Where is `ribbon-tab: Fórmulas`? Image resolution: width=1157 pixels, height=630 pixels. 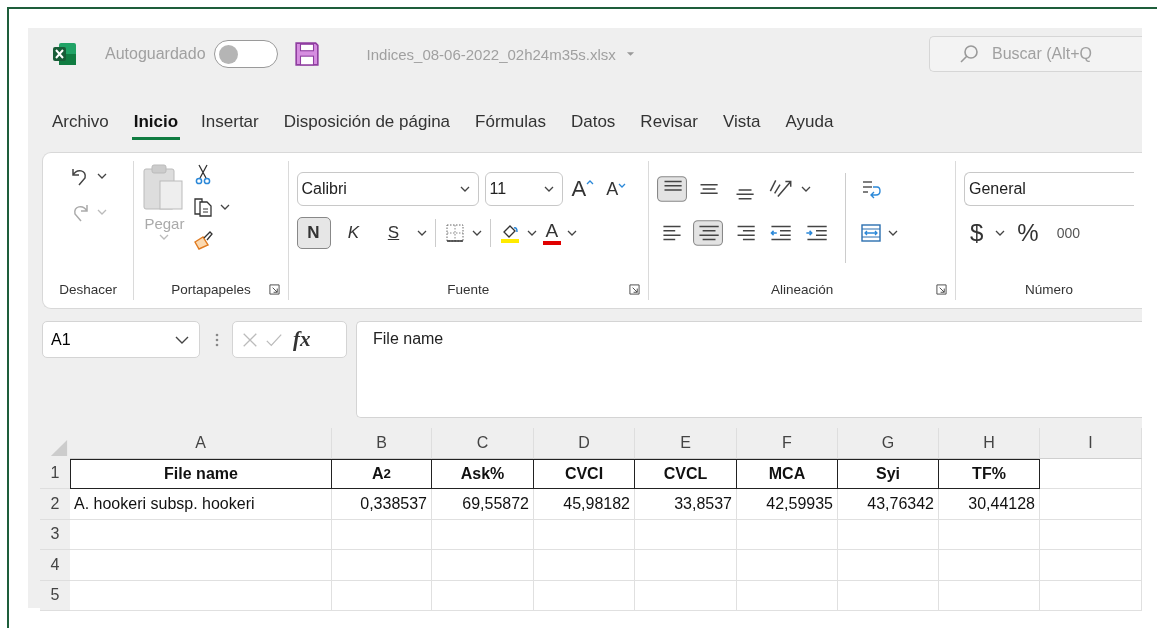 ribbon-tab: Fórmulas is located at coordinates (510, 125).